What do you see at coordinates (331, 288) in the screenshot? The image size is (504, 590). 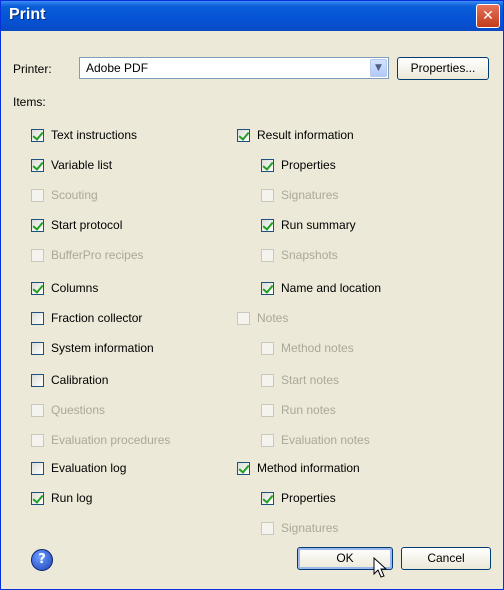 I see `checkbox-label: Name and location` at bounding box center [331, 288].